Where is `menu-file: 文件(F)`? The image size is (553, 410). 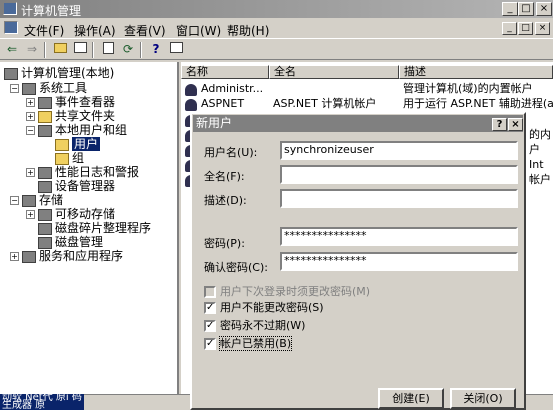
menu-file: 文件(F) is located at coordinates (44, 30).